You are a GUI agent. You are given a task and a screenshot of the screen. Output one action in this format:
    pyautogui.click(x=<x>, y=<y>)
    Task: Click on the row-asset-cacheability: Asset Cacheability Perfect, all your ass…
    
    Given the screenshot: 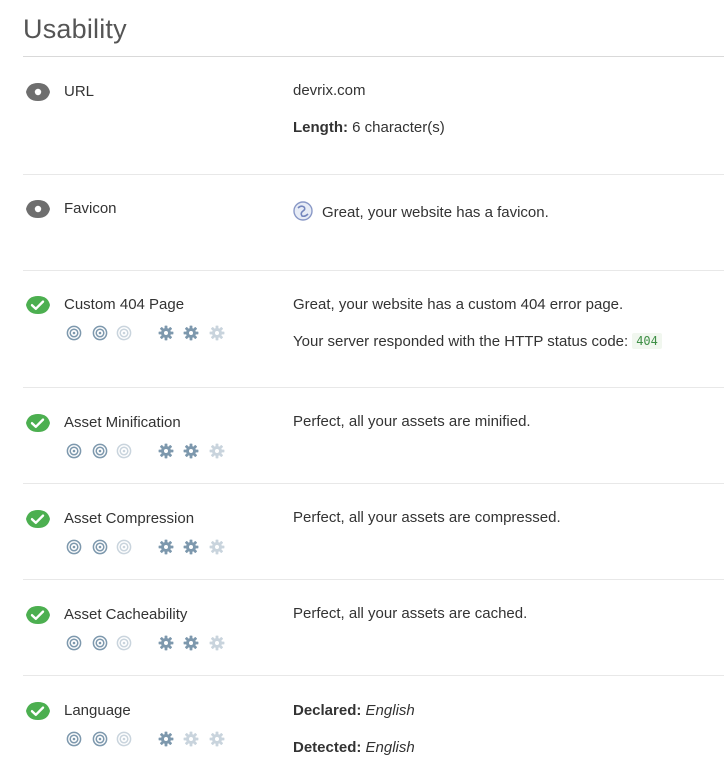 What is the action you would take?
    pyautogui.click(x=373, y=628)
    